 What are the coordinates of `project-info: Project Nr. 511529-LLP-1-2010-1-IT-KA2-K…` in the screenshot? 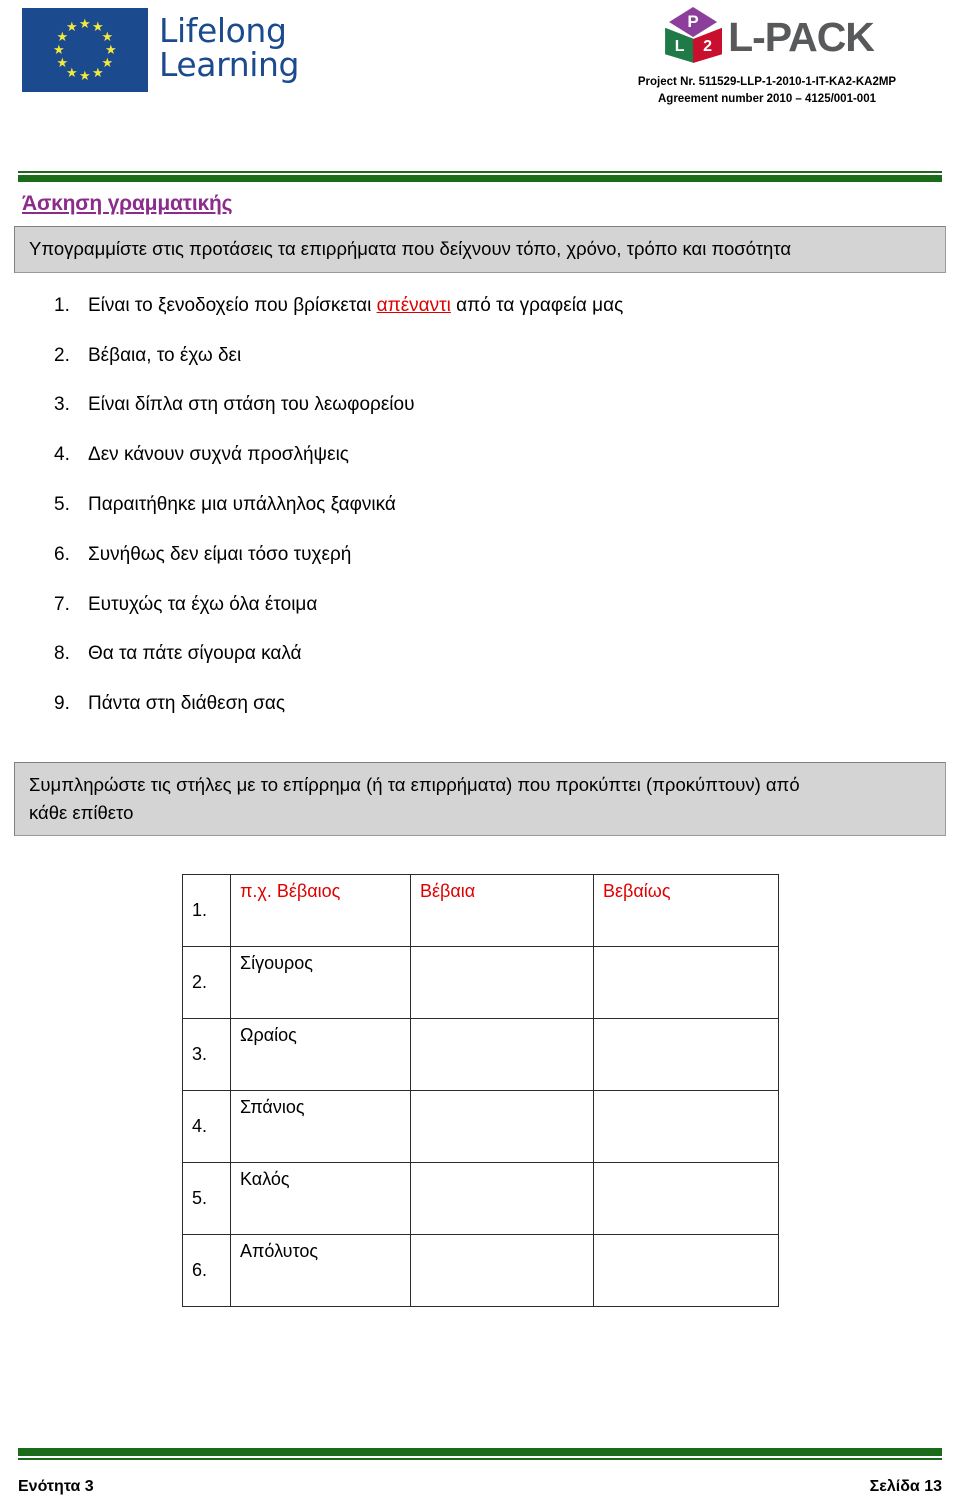 It's located at (767, 90).